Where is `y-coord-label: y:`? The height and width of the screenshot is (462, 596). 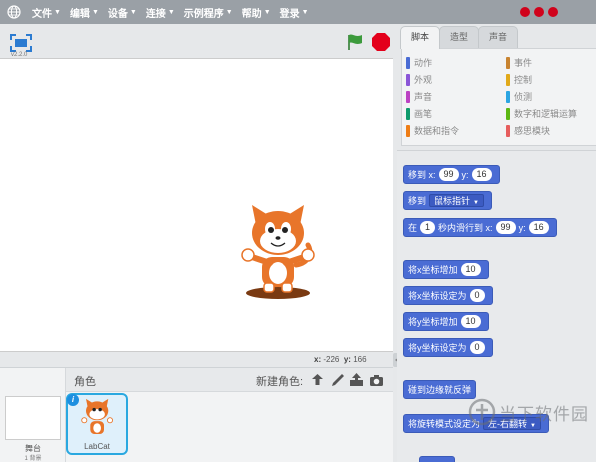
y-coord-label: y: is located at coordinates (347, 359).